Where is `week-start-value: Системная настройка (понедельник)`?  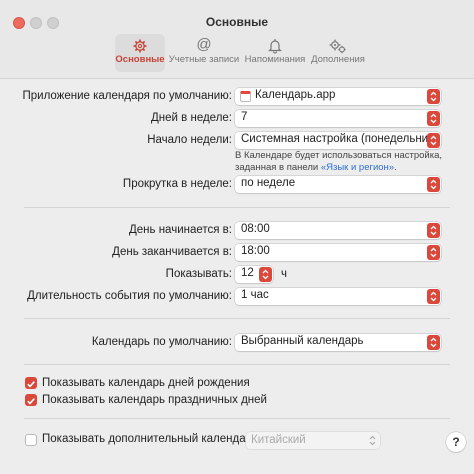 week-start-value: Системная настройка (понедельник) is located at coordinates (339, 139).